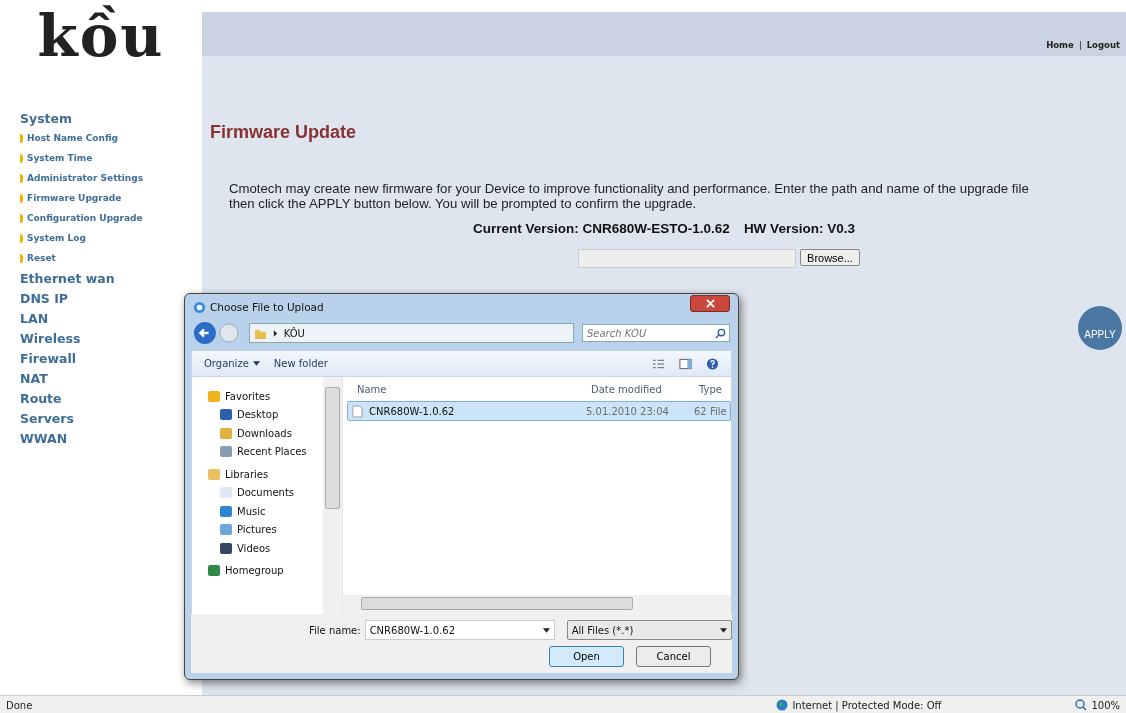  I want to click on sidebar-item: Ethernet wan, so click(67, 278).